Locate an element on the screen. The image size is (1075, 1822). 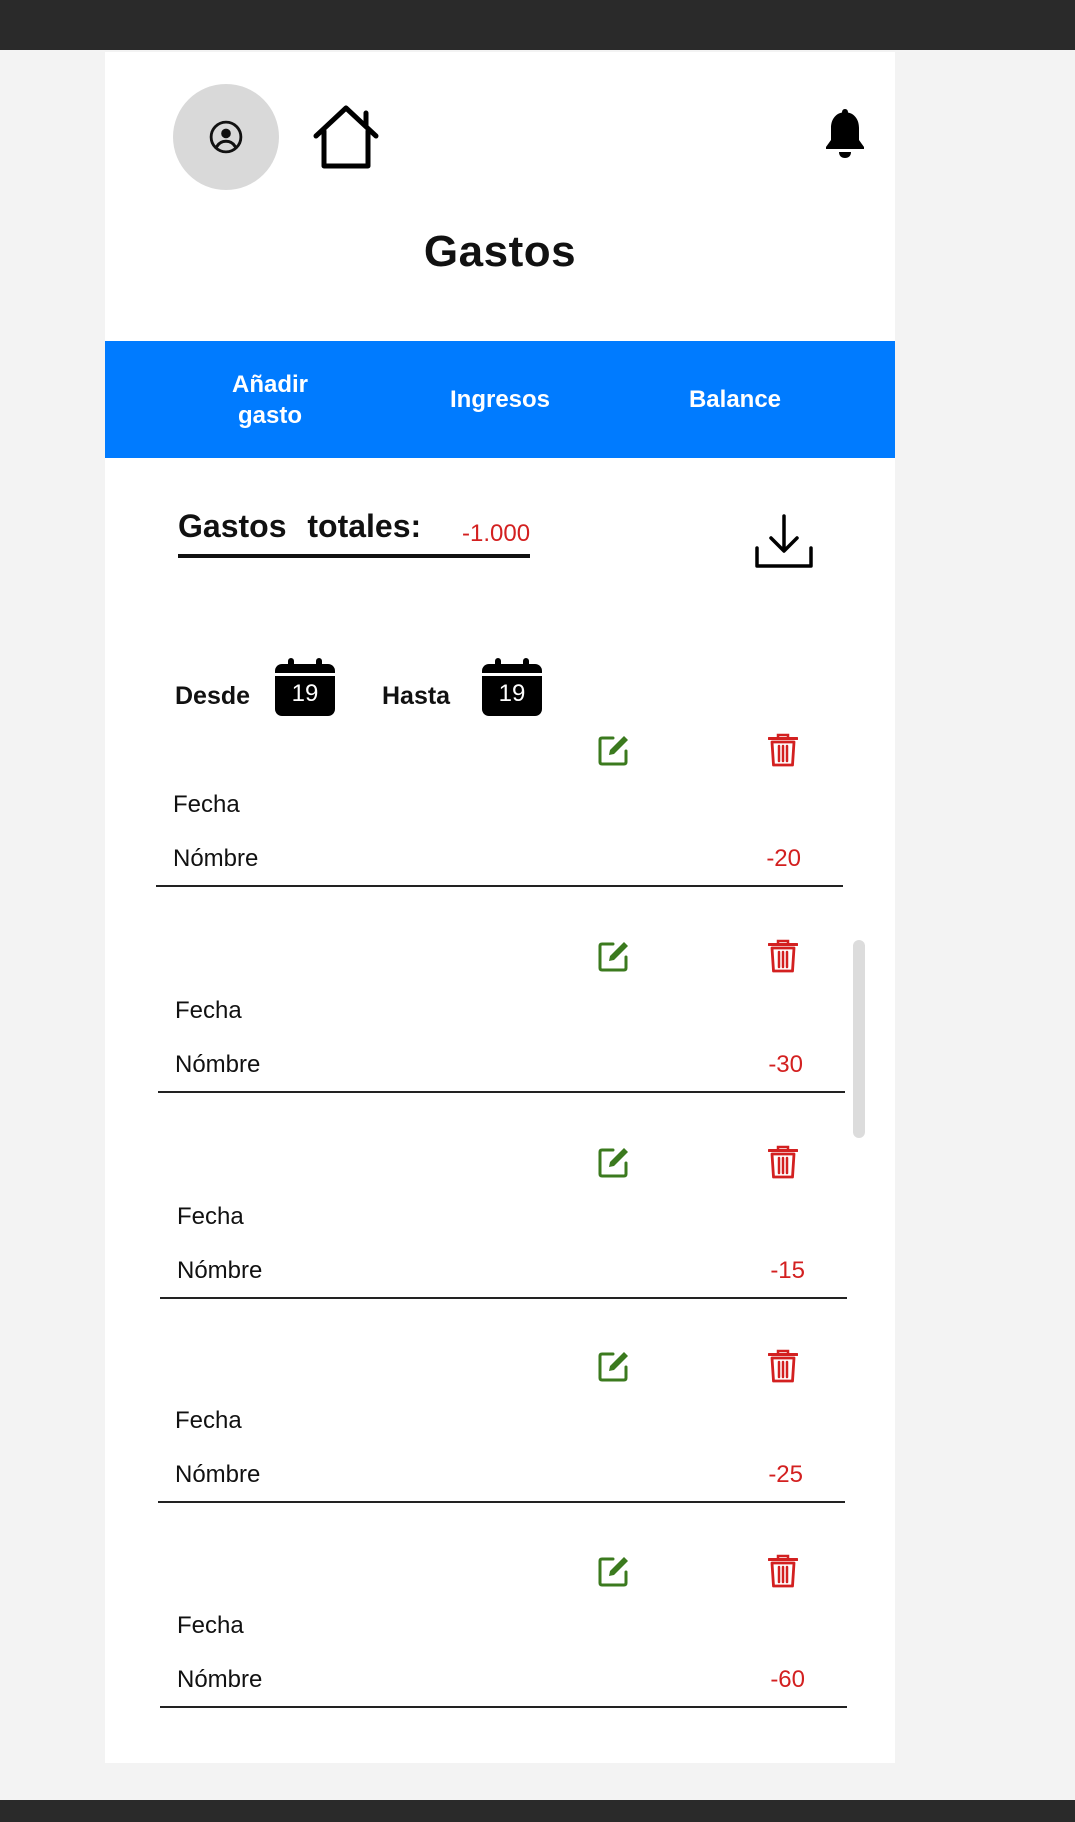
expense-row: Fecha Nómbre -25 is located at coordinates (500, 1449).